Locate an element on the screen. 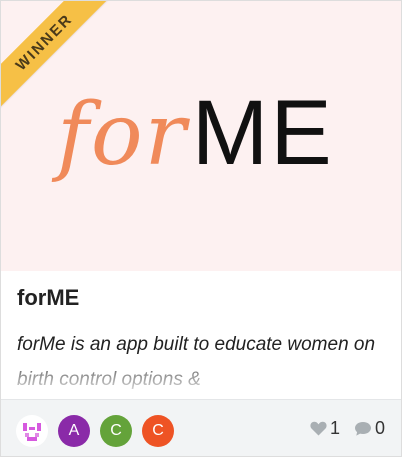 Image resolution: width=403 pixels, height=457 pixels. avatar: A is located at coordinates (74, 431).